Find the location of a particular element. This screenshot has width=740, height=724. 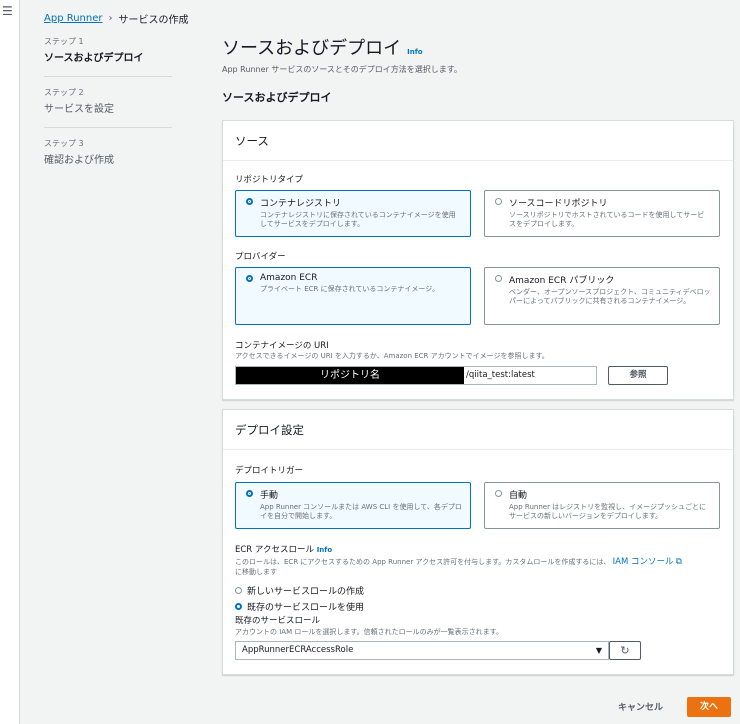

radio-new-role: 新しいサービスロールの作成 is located at coordinates (299, 590).